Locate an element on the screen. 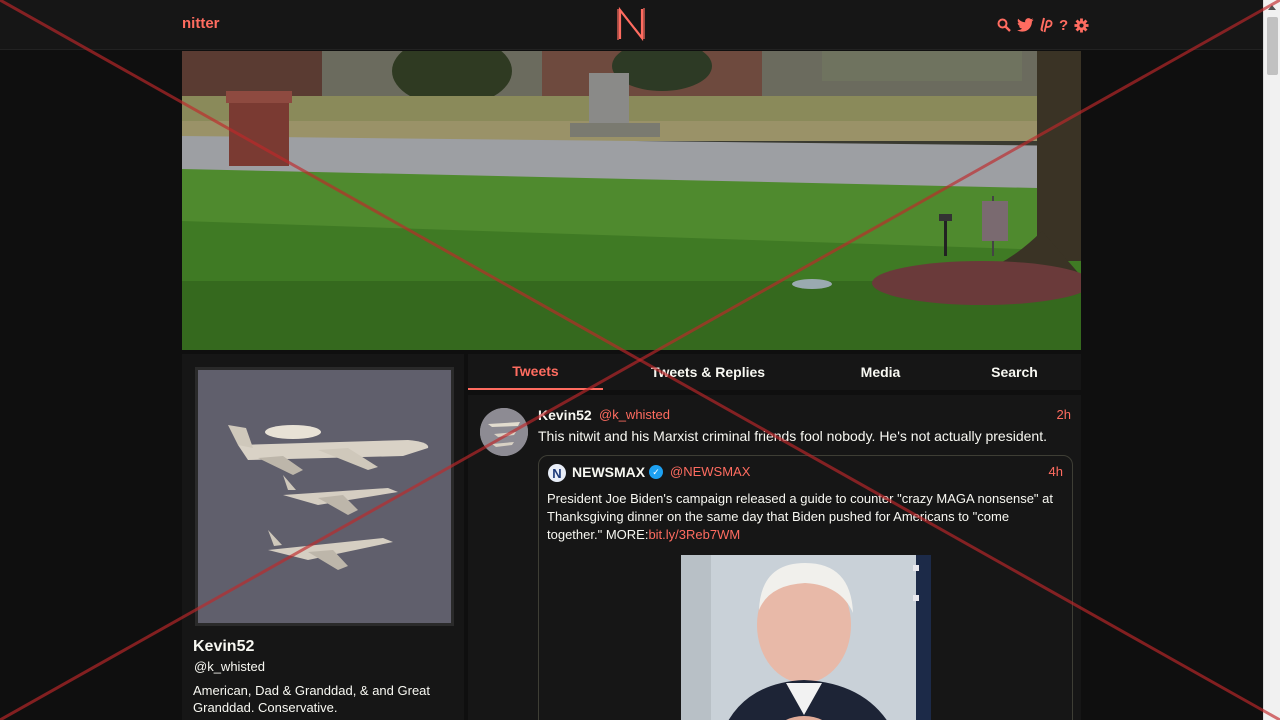 This screenshot has height=720, width=1280. gear-icon is located at coordinates (1081, 25).